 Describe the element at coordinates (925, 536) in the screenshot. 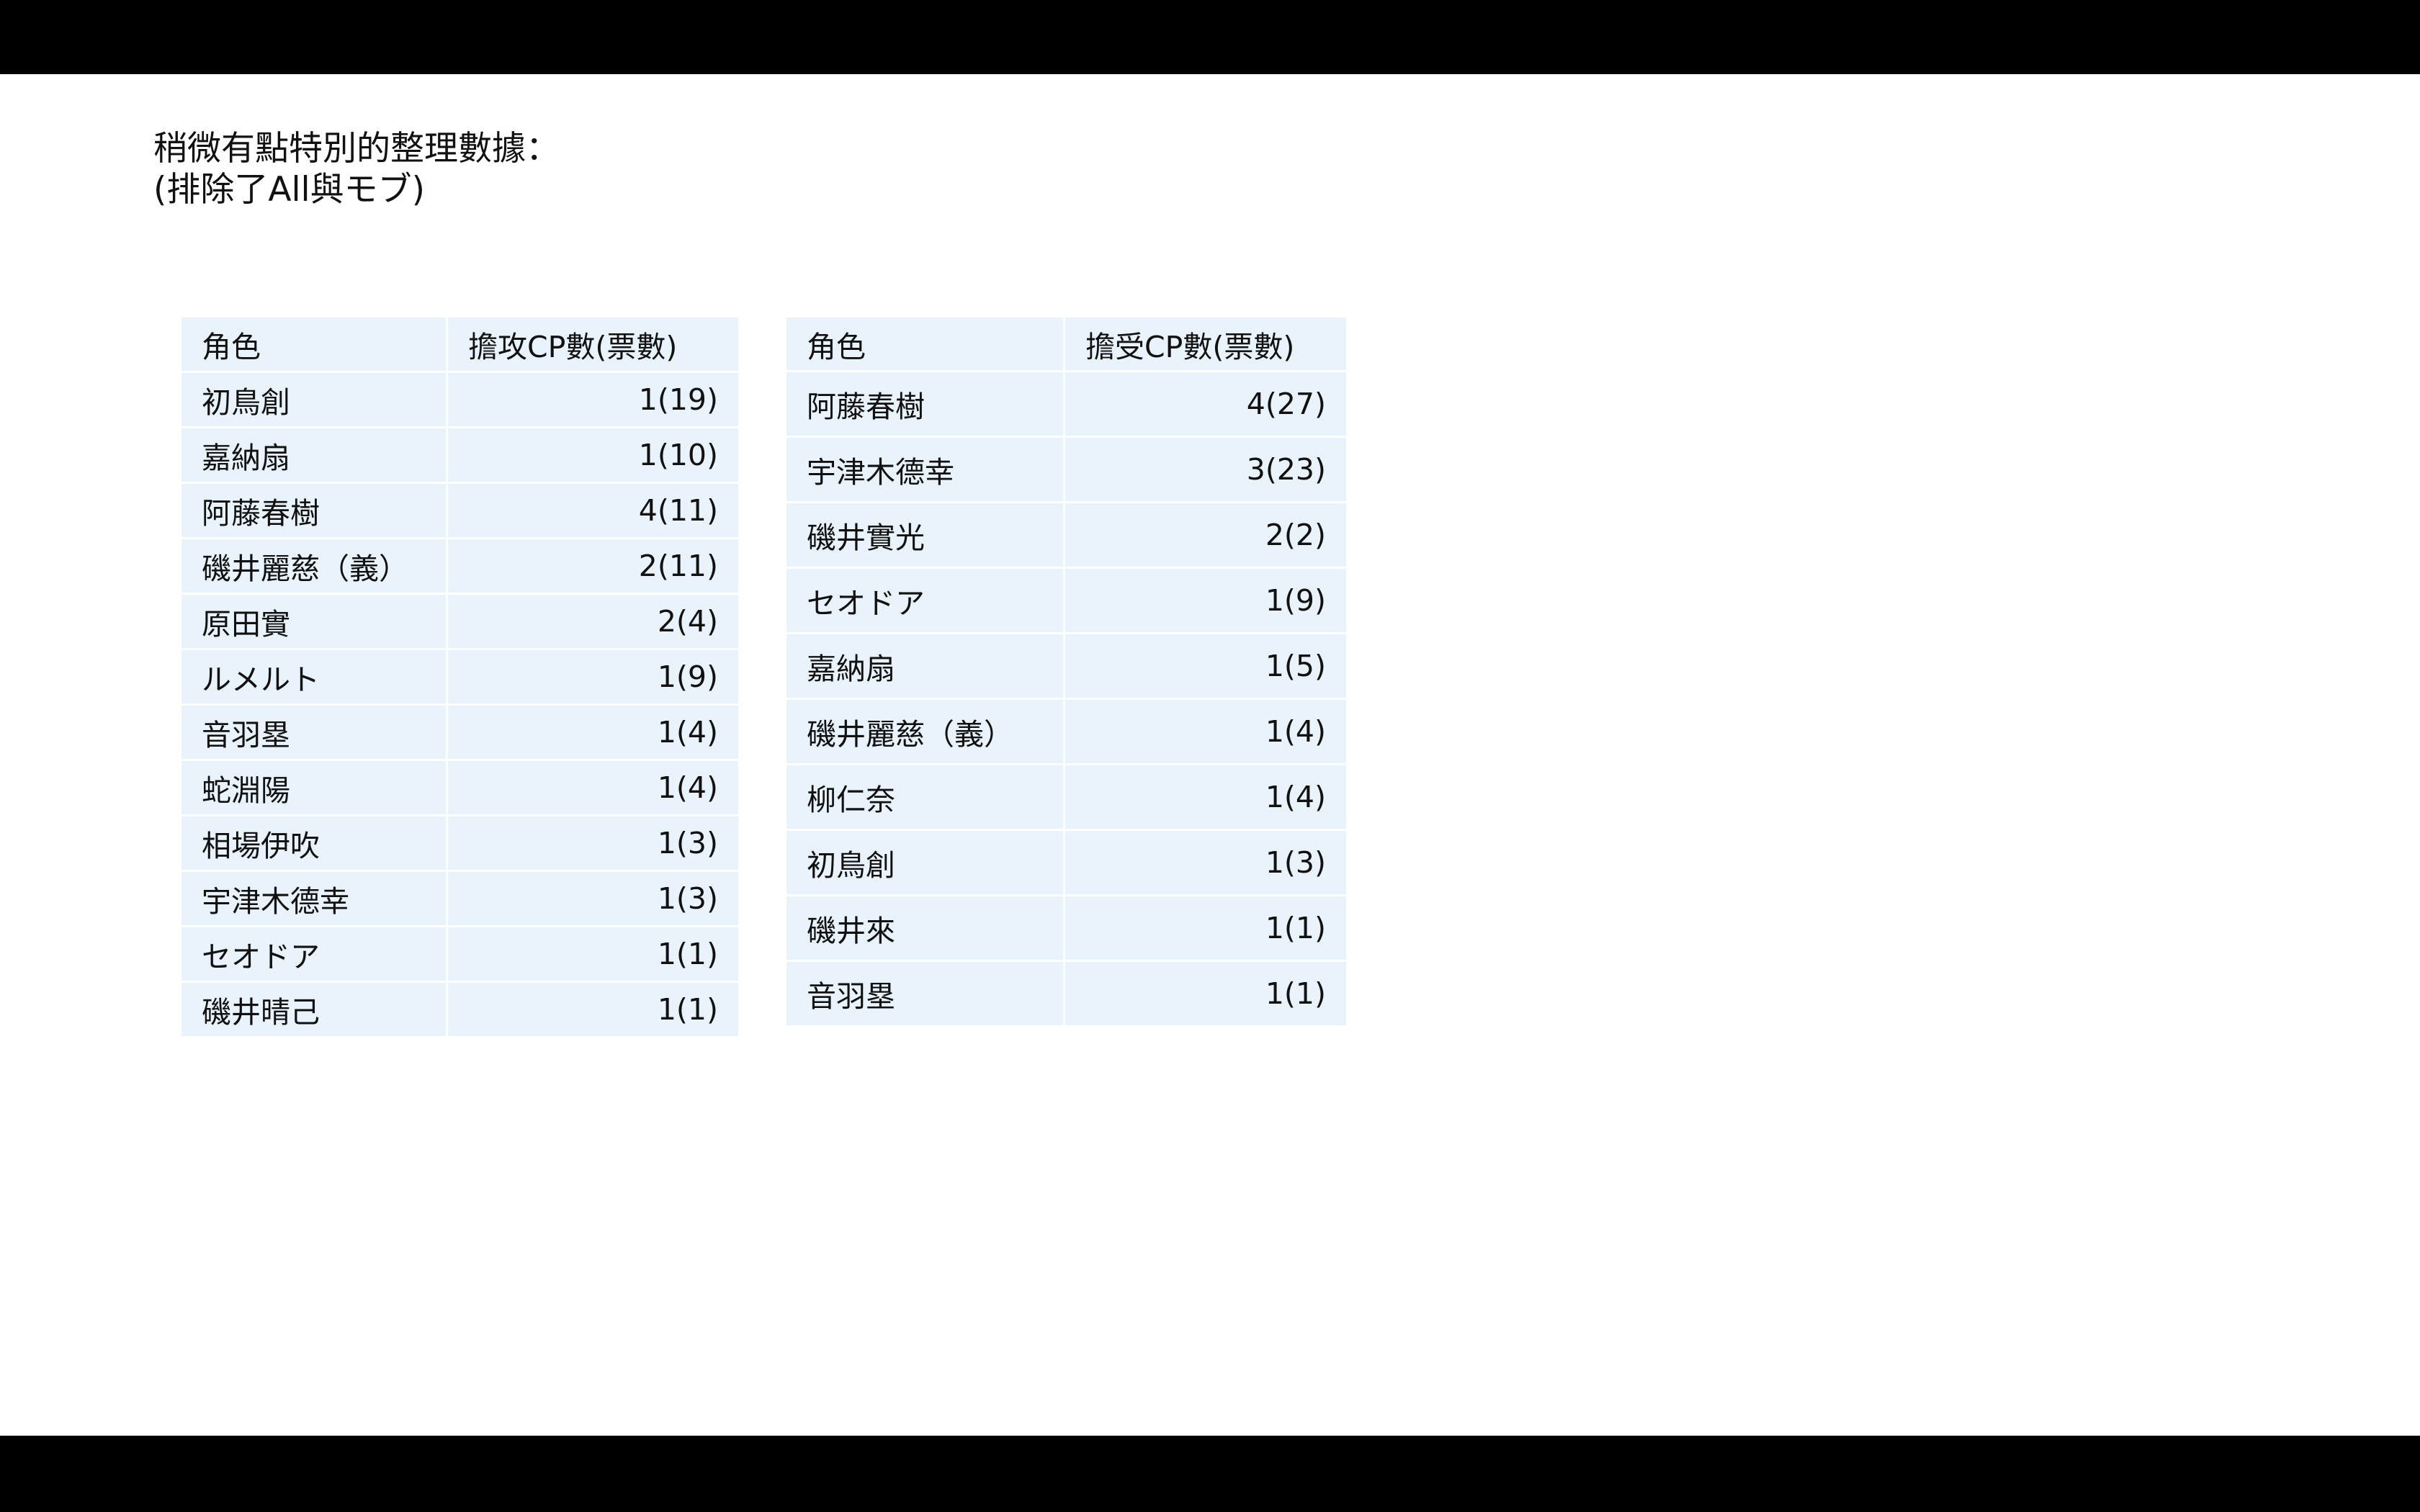

I see `role-cell: 磯井實光` at that location.